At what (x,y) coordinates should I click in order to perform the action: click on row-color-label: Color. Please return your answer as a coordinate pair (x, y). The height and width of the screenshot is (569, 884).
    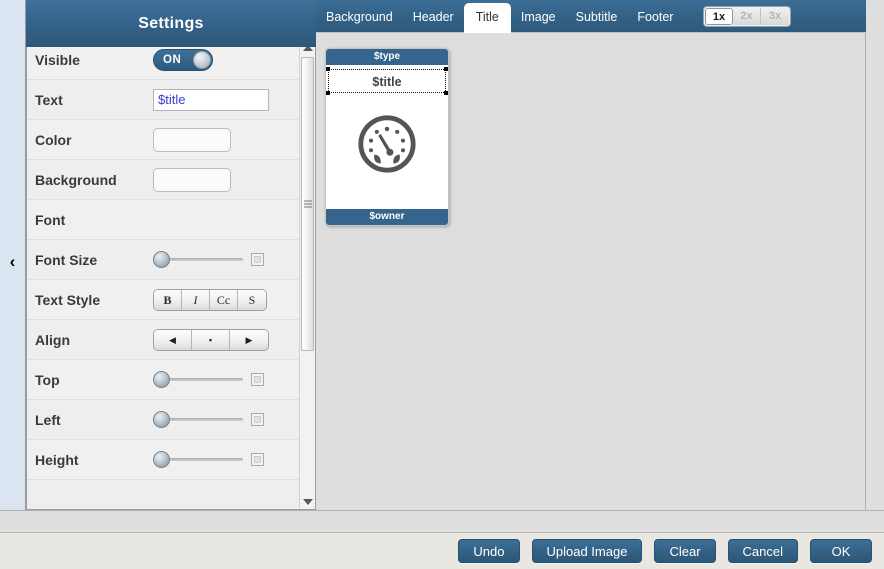
    Looking at the image, I should click on (53, 139).